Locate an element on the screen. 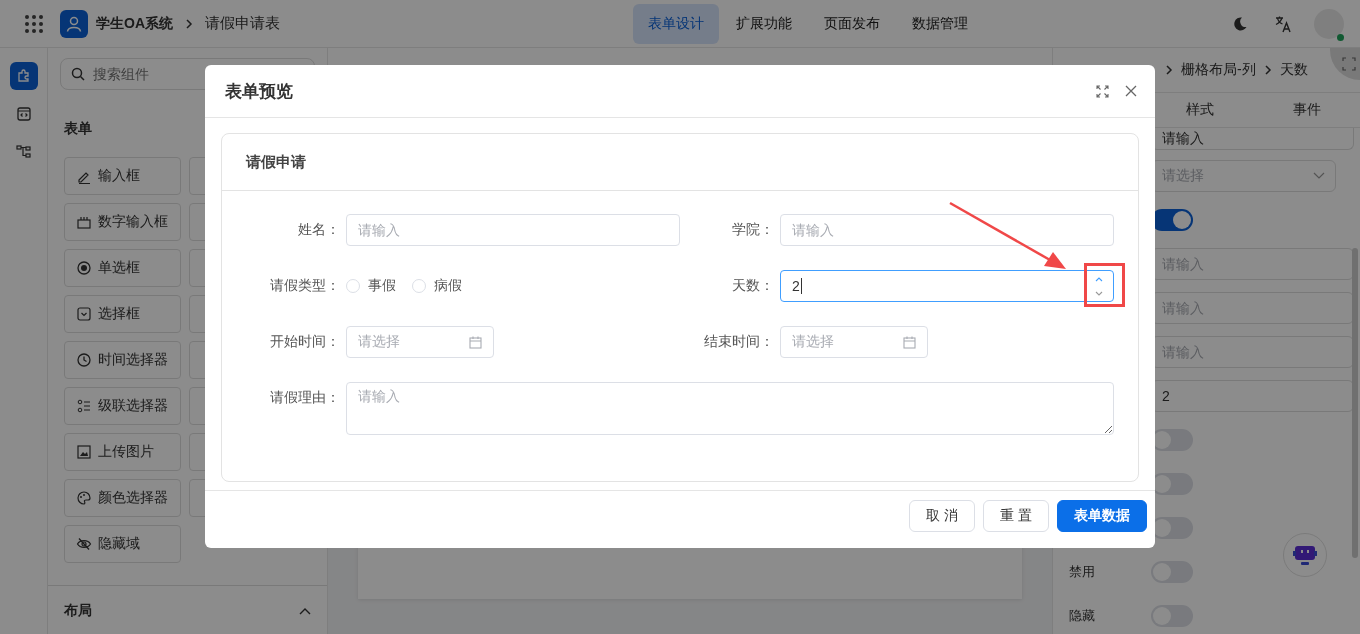 Image resolution: width=1360 pixels, height=634 pixels. panel-tab: 样式 is located at coordinates (1200, 110).